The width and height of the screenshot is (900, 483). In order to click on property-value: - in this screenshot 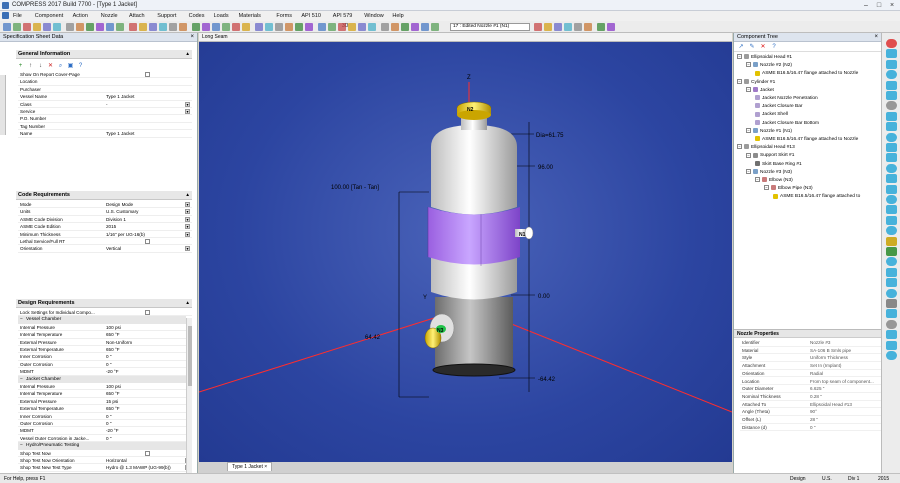, I will do `click(146, 104)`.